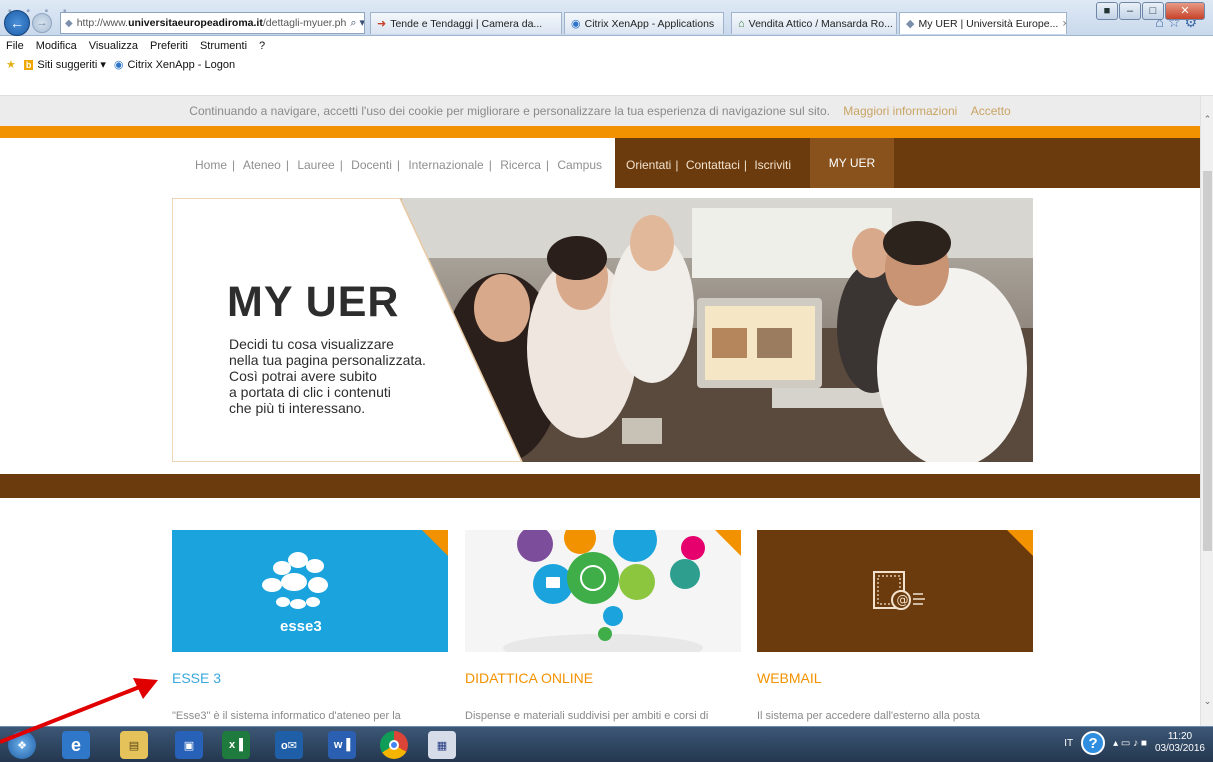 This screenshot has width=1213, height=762. I want to click on card-corner, so click(435, 543).